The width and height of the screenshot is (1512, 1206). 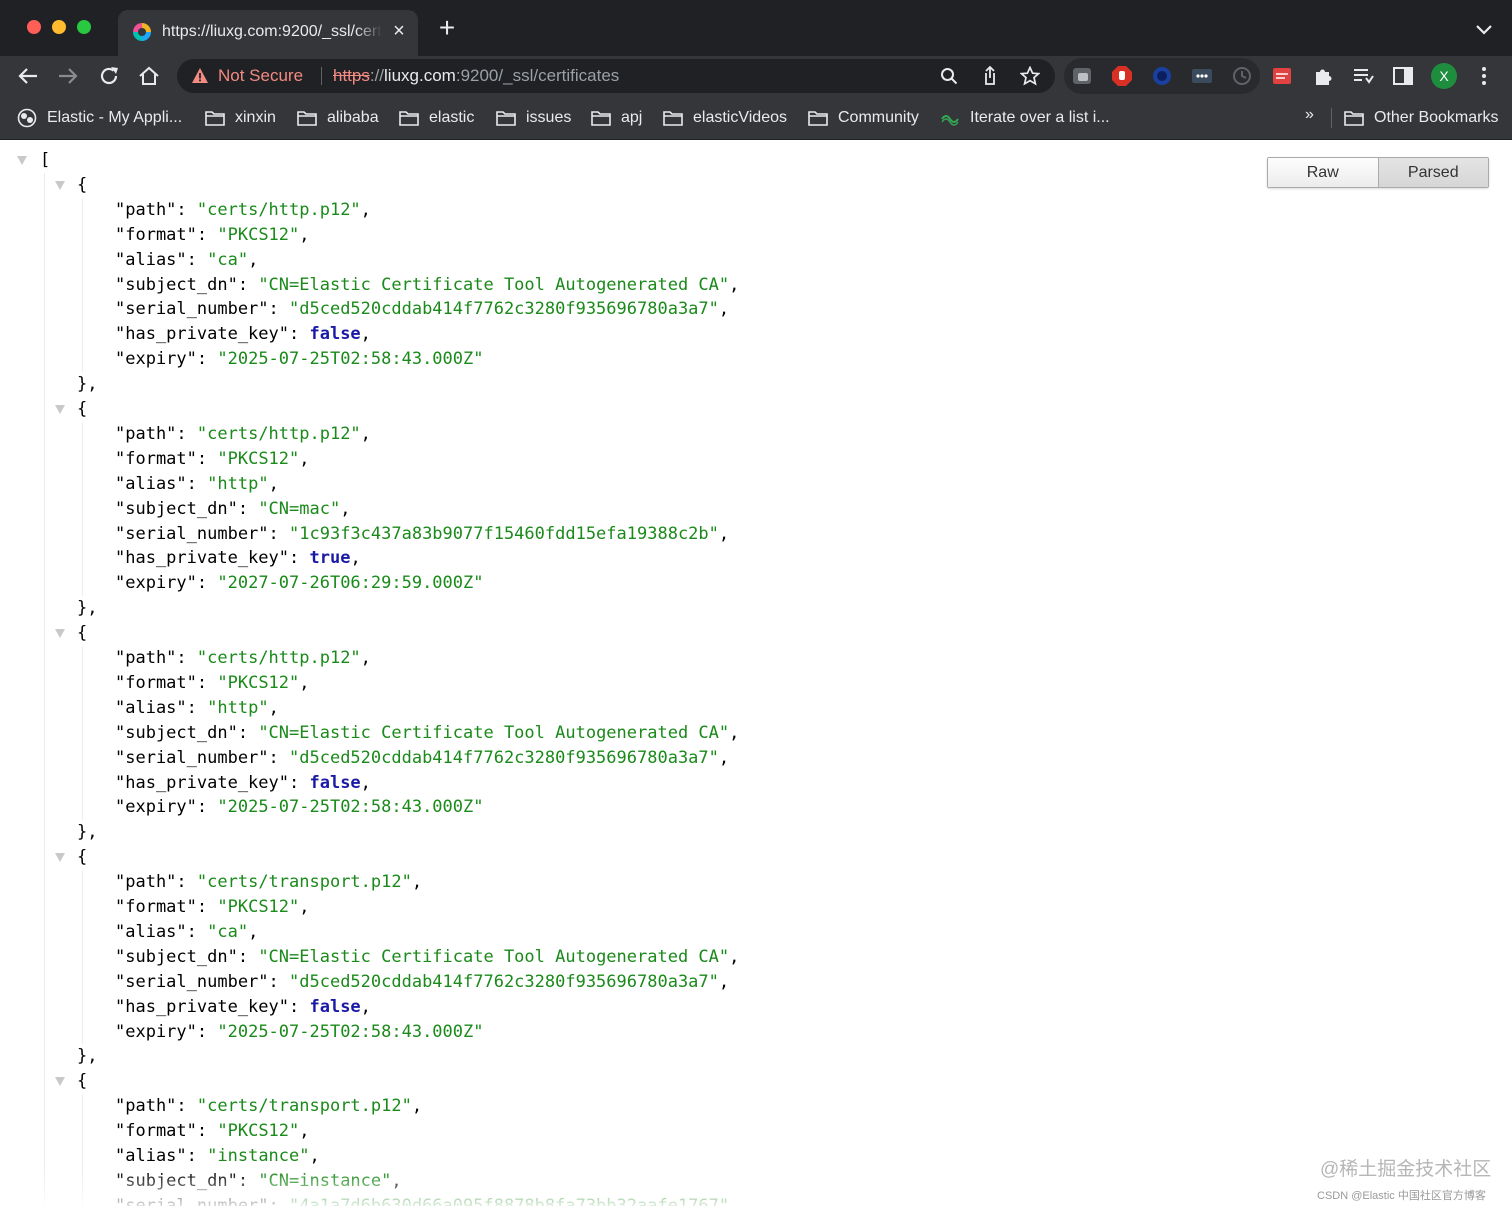 I want to click on extension-circle-icon, so click(x=1162, y=76).